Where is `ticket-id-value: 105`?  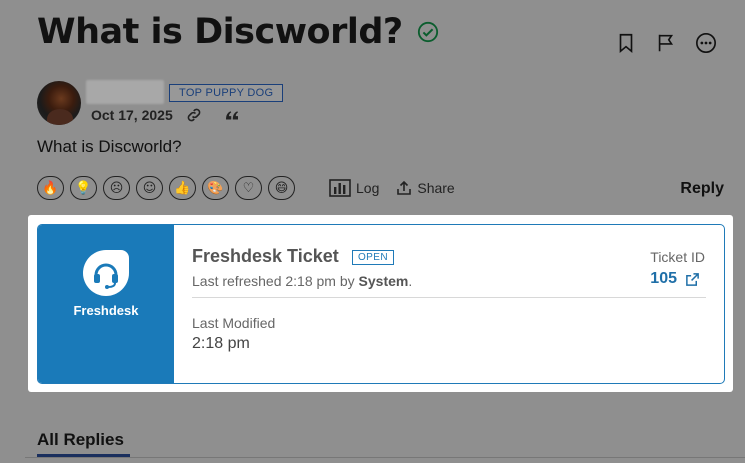 ticket-id-value: 105 is located at coordinates (663, 278).